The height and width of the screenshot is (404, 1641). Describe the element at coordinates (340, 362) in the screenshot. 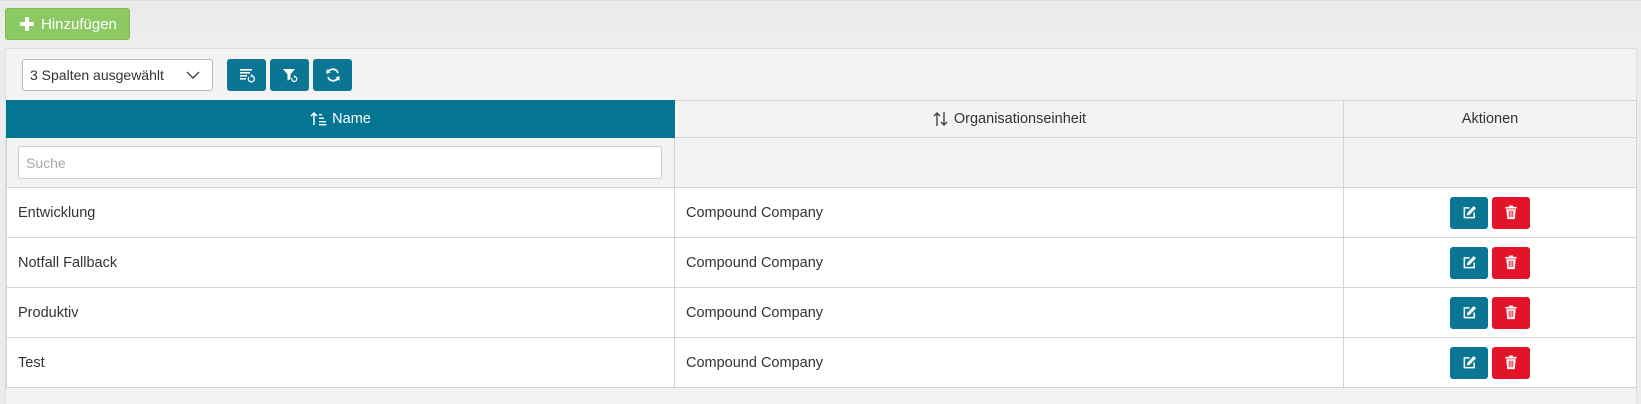

I see `cell-name: Test` at that location.